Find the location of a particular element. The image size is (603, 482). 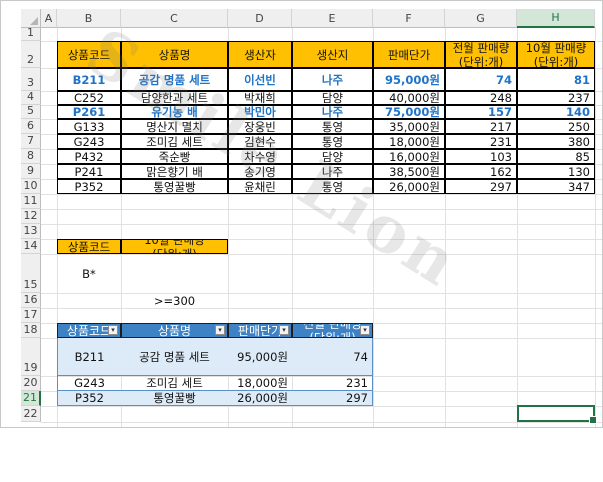

product-code-cell: P241 is located at coordinates (89, 171).